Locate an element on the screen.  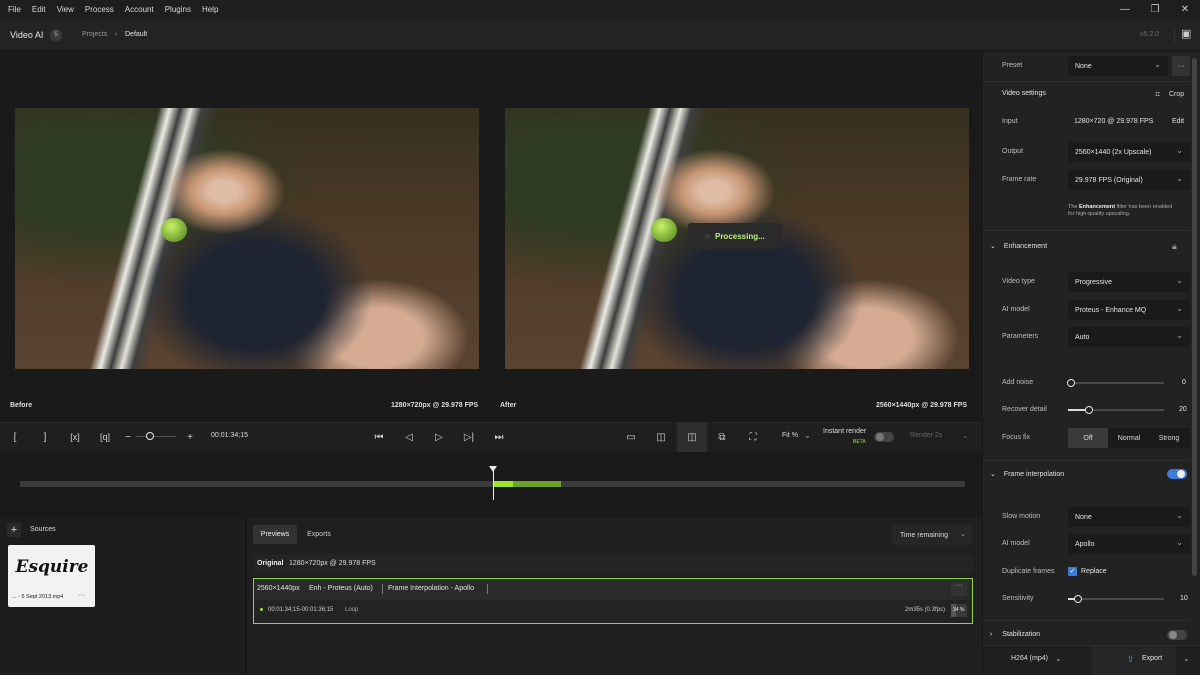
add-source-icon: + is located at coordinates (14, 530).